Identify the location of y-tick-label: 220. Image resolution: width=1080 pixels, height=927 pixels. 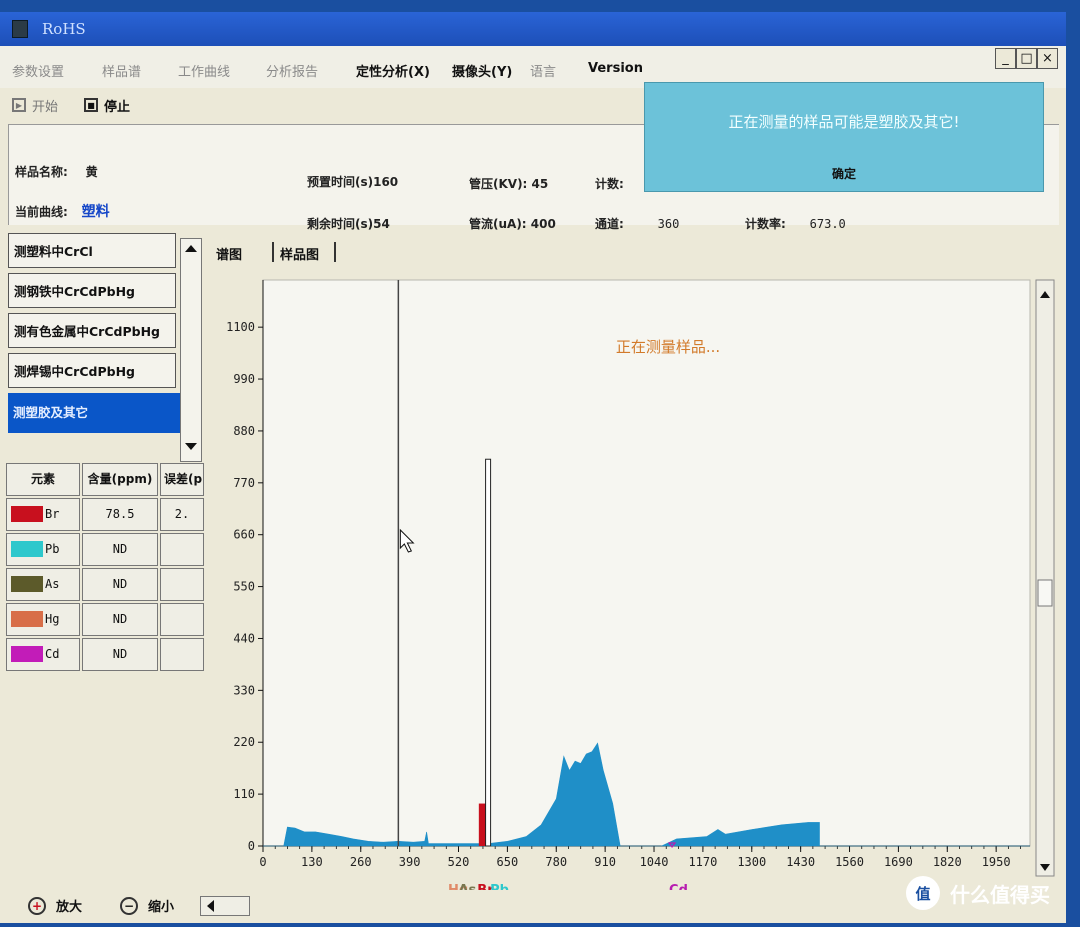
(244, 742).